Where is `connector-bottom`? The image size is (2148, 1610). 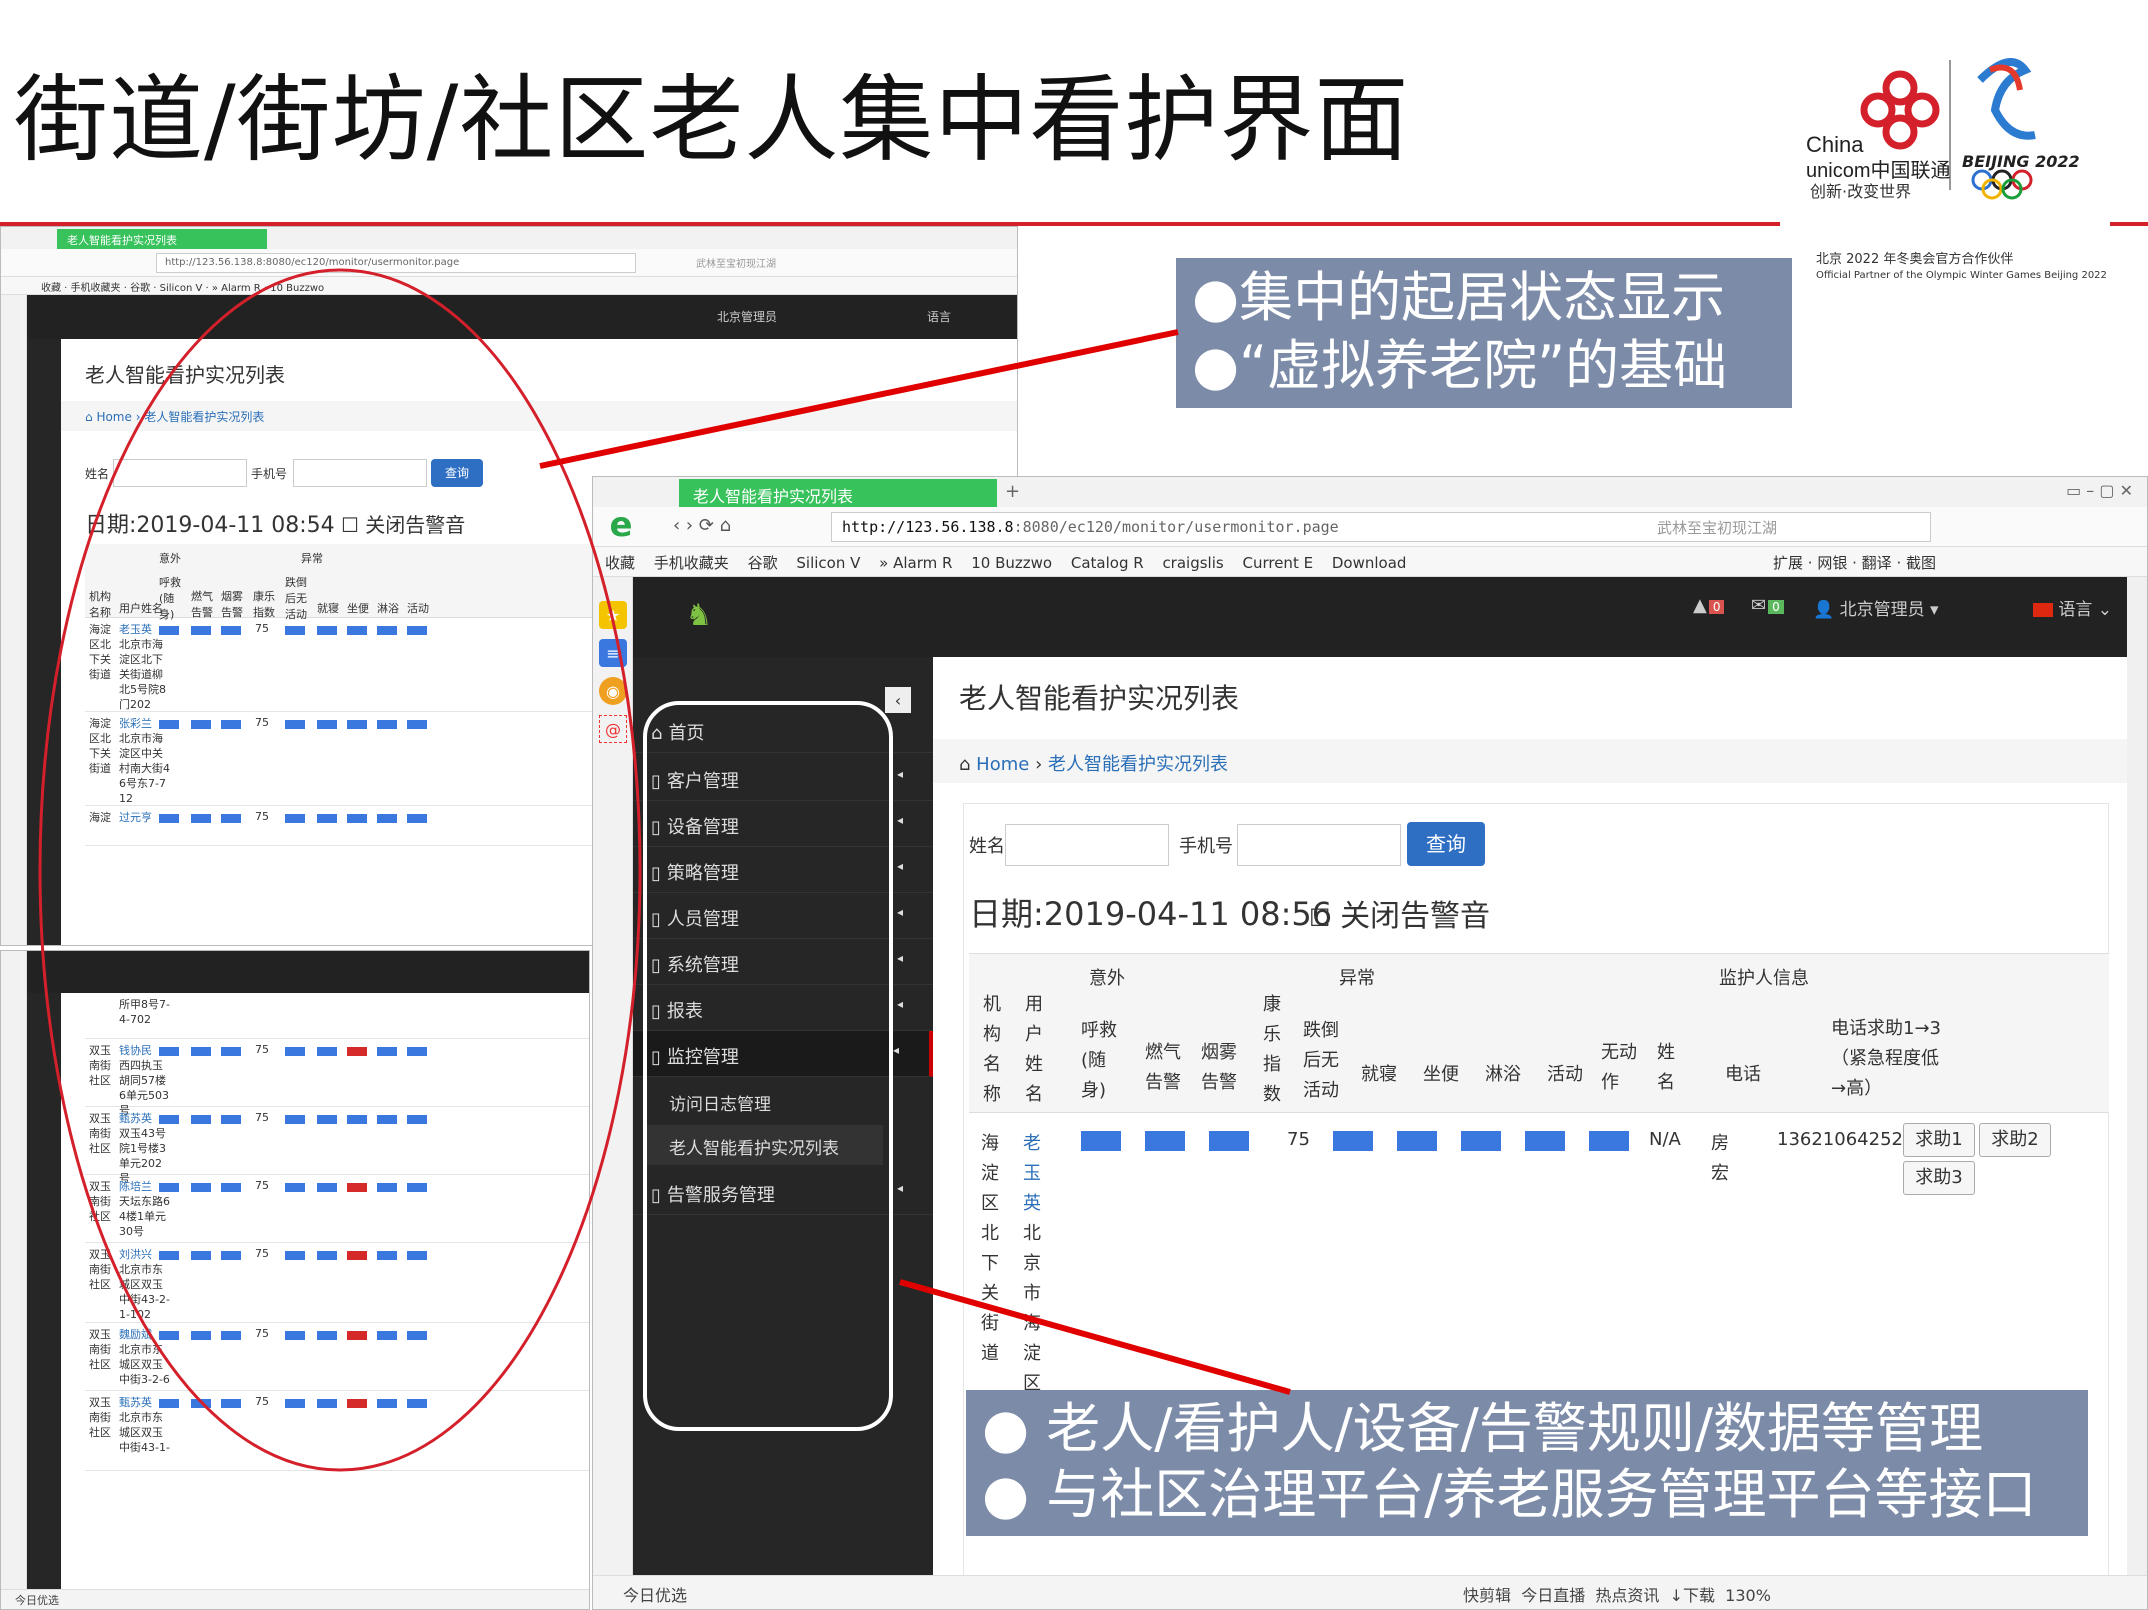
connector-bottom is located at coordinates (1095, 1337).